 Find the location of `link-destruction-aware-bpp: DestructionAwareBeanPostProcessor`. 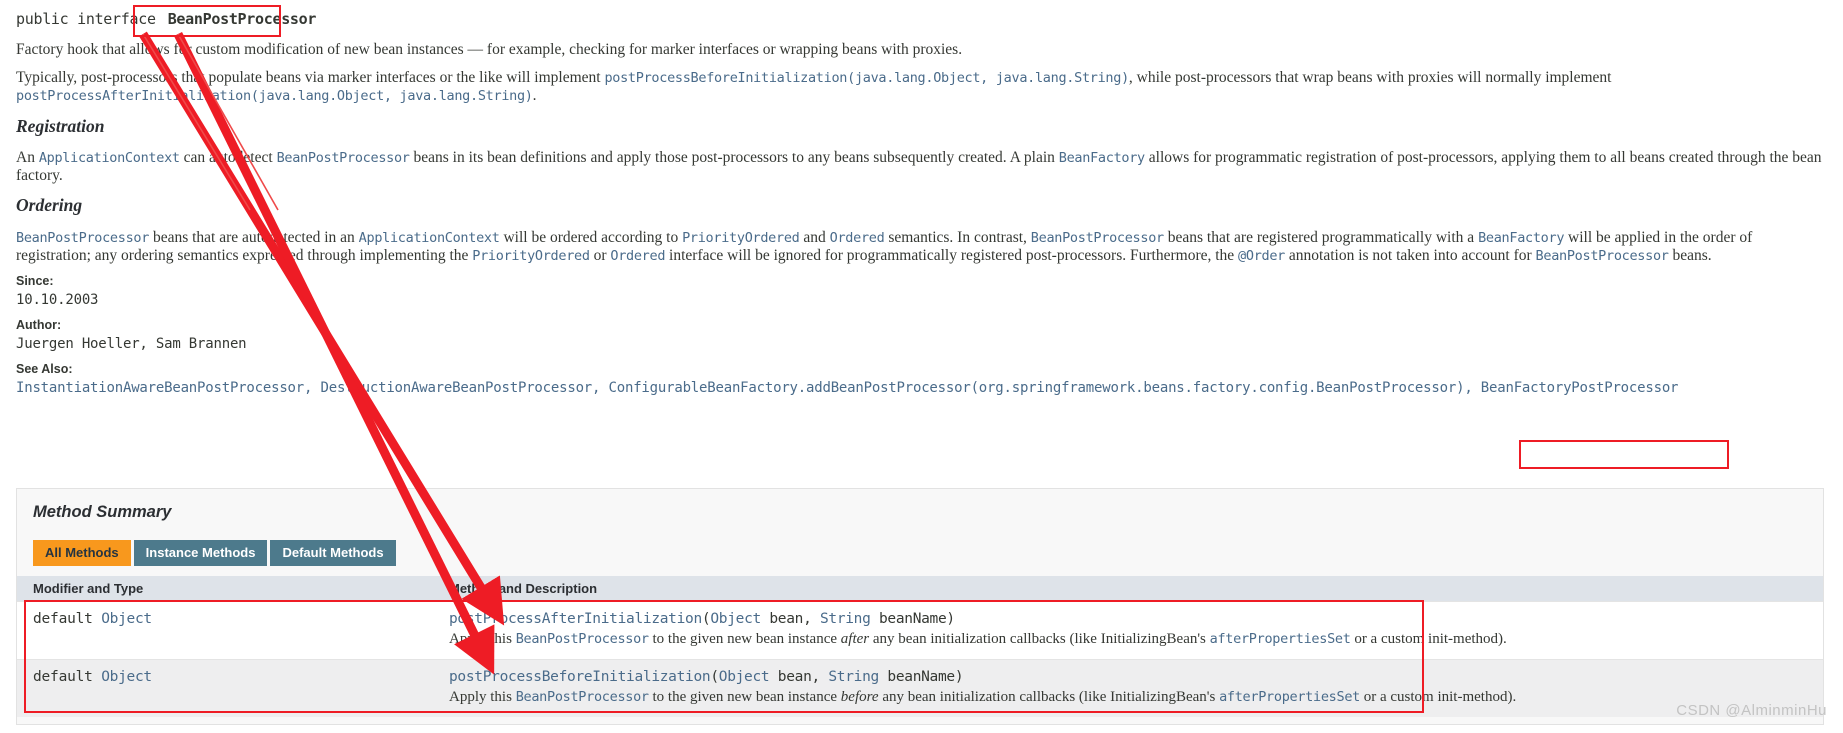

link-destruction-aware-bpp: DestructionAwareBeanPostProcessor is located at coordinates (456, 388).